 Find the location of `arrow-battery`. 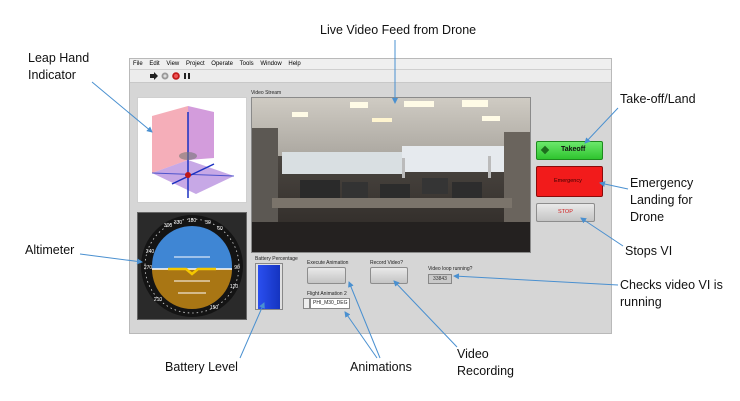

arrow-battery is located at coordinates (252, 330).